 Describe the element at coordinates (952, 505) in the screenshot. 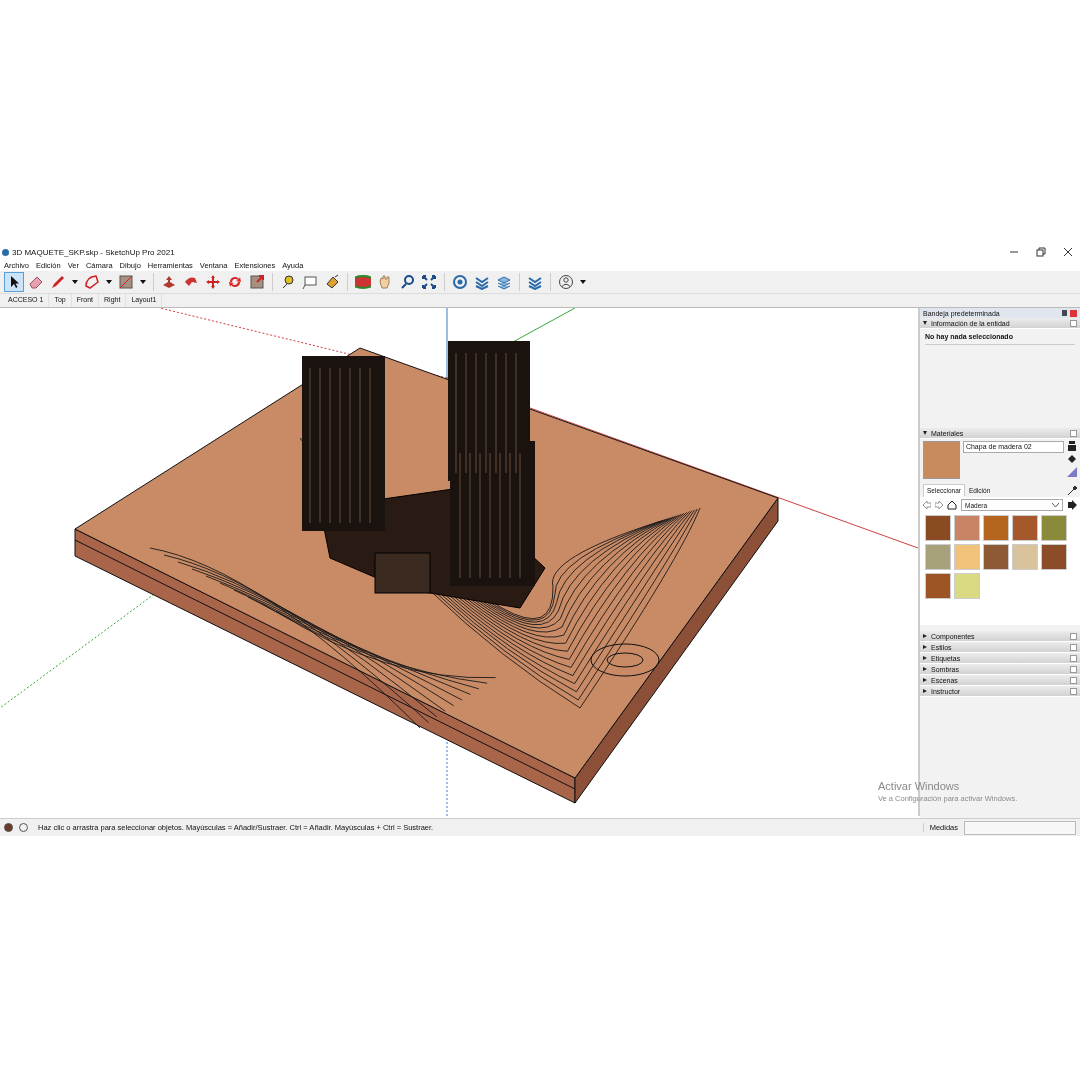

I see `home-icon` at that location.